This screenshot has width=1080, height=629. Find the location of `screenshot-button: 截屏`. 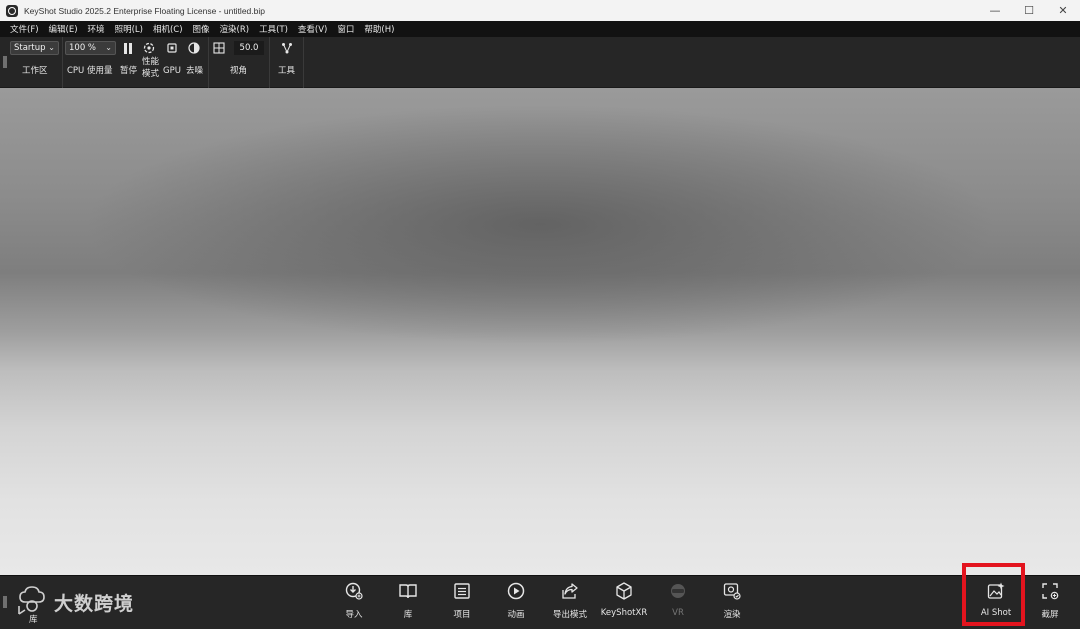

screenshot-button: 截屏 is located at coordinates (1050, 600).